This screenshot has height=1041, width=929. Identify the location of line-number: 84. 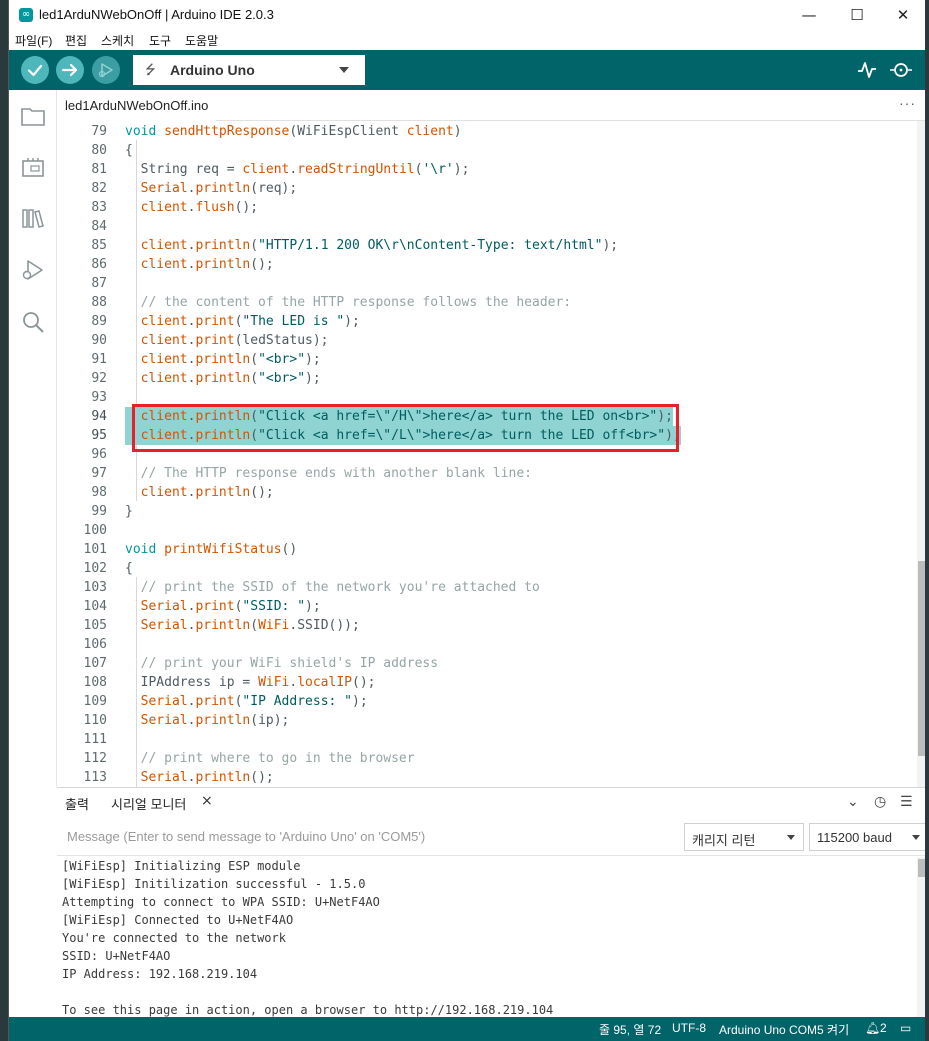
(99, 226).